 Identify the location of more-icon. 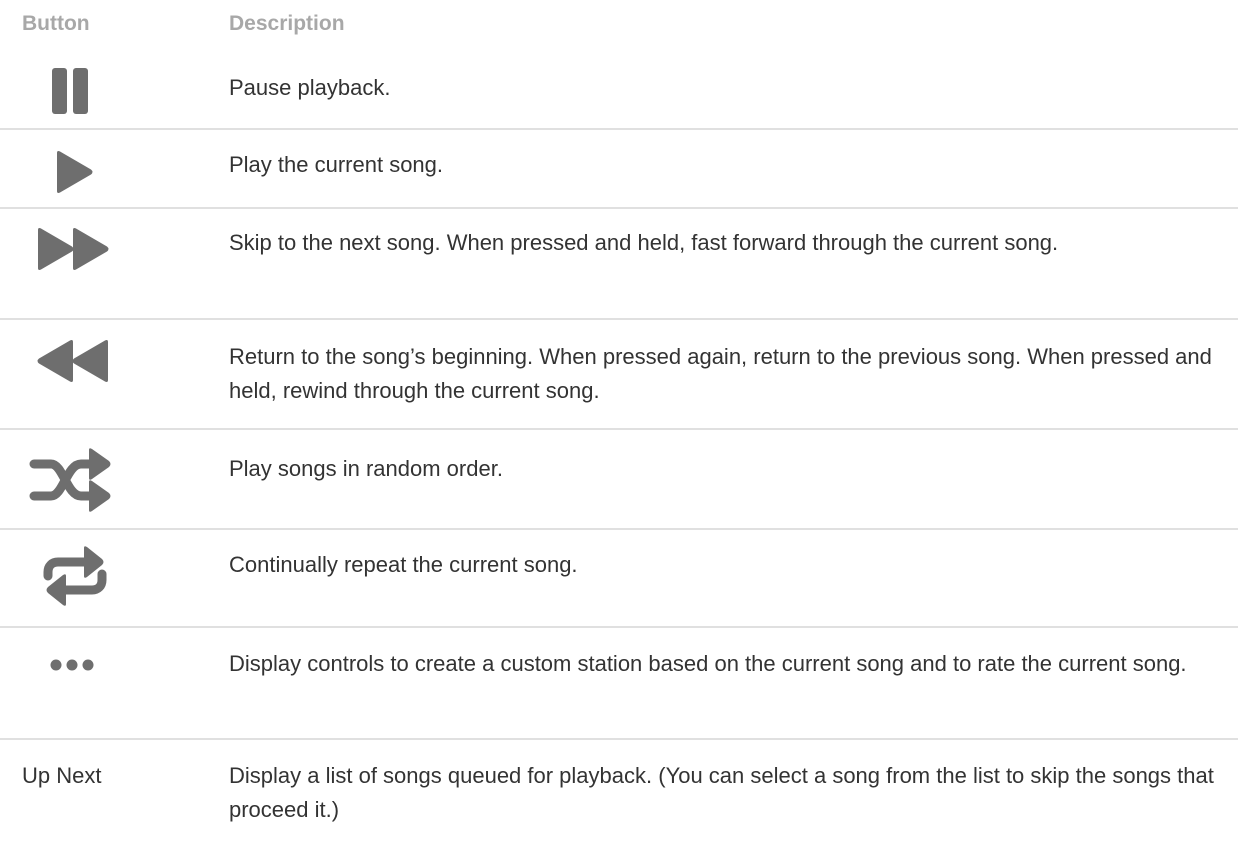
(75, 683).